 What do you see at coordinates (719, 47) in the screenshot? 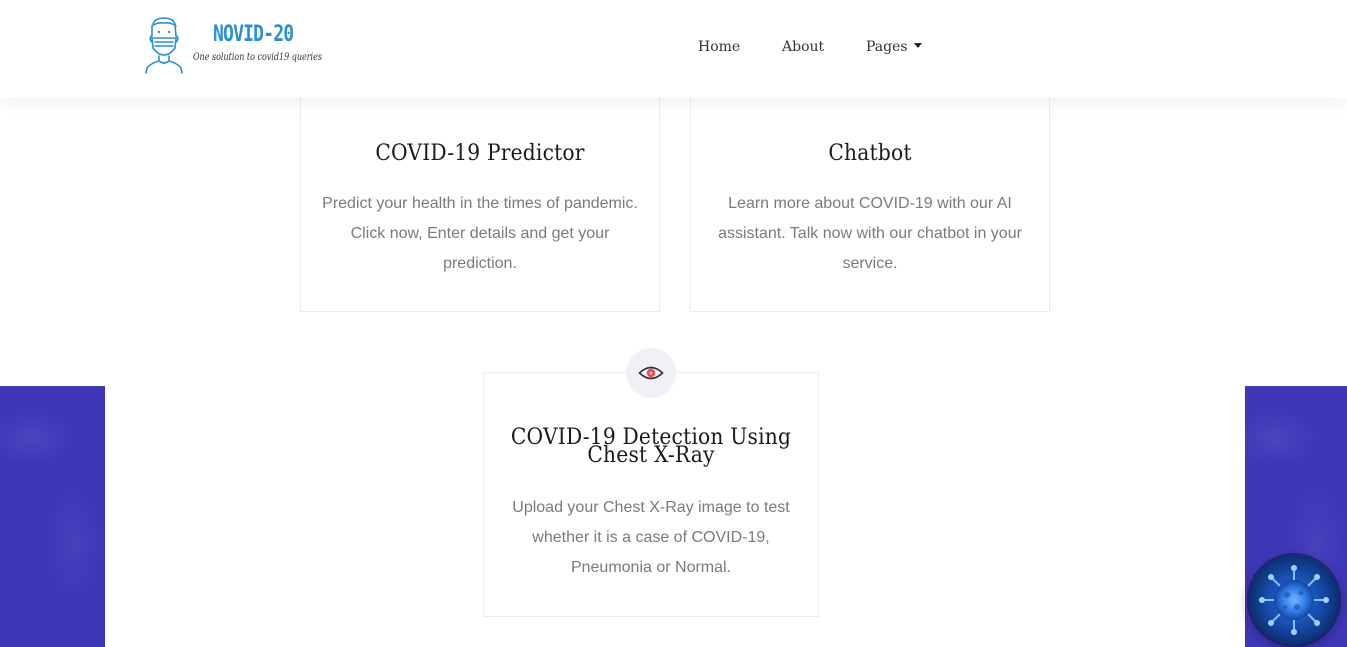
I see `nav-home-link: Home` at bounding box center [719, 47].